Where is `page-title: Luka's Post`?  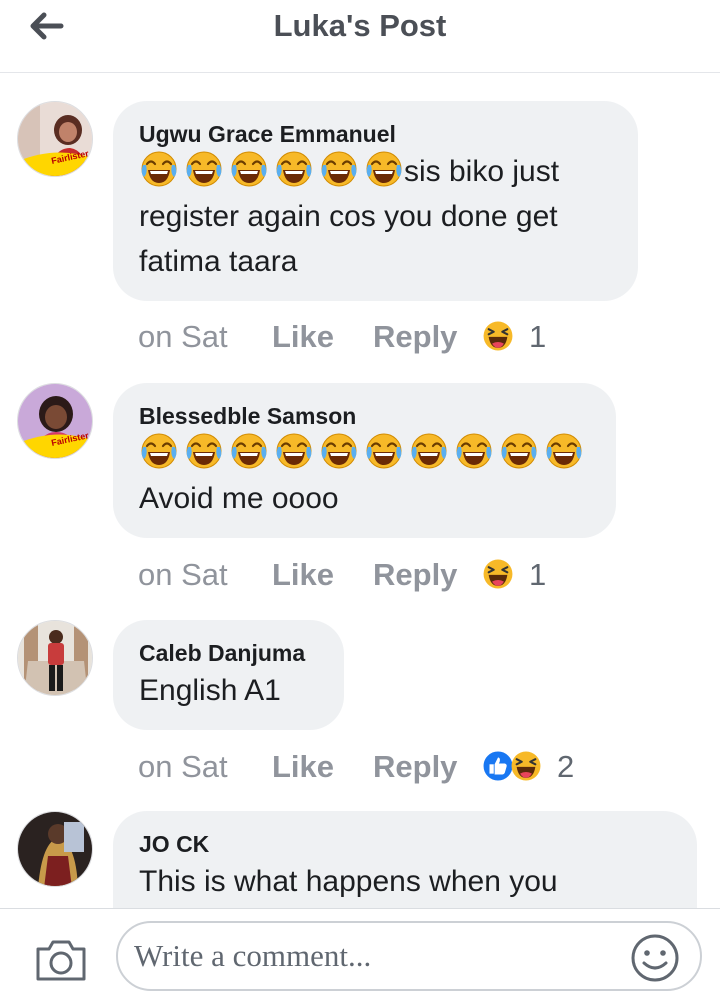
page-title: Luka's Post is located at coordinates (360, 25).